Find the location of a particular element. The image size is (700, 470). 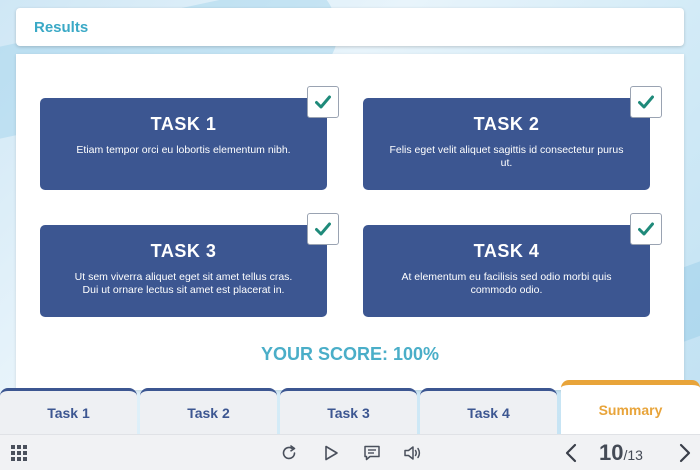

page-counter: 10/13 is located at coordinates (621, 453).